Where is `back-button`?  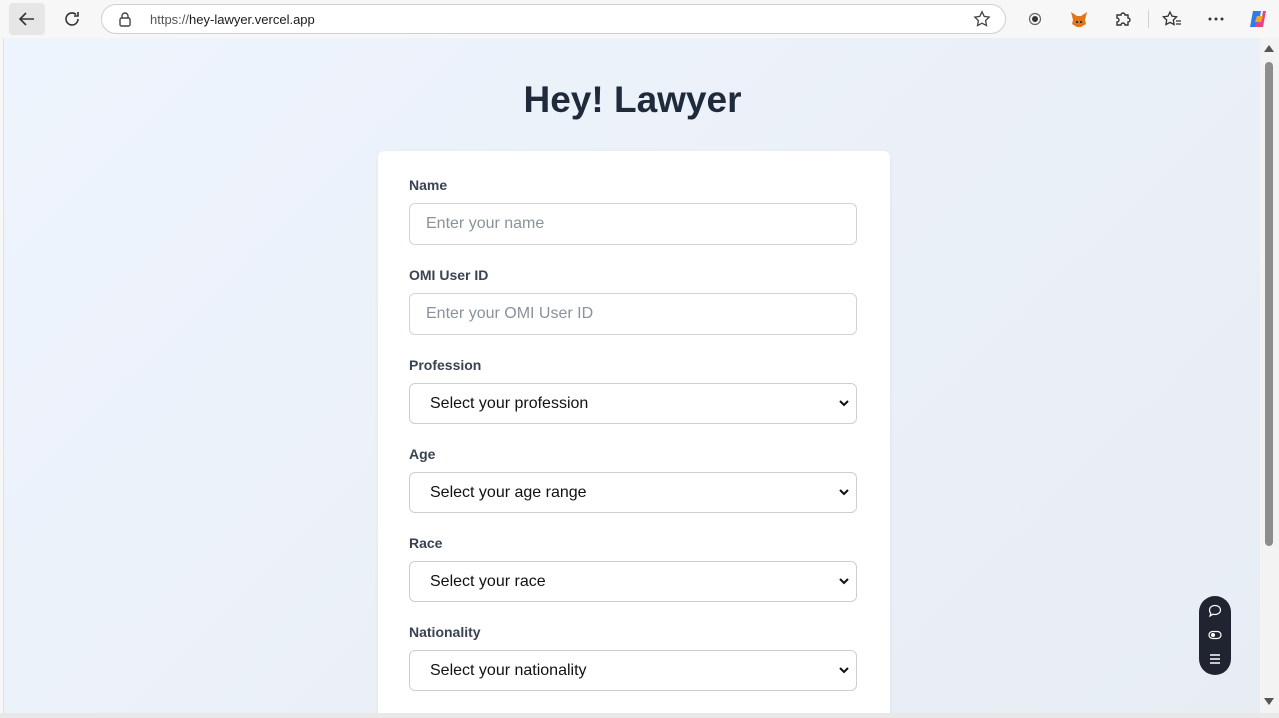
back-button is located at coordinates (27, 19).